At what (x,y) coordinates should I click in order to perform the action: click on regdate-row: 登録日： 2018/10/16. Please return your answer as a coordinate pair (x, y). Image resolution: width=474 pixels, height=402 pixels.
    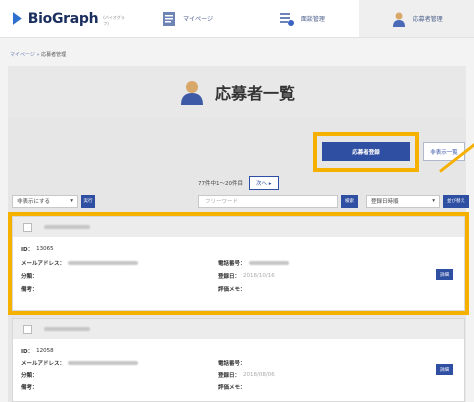
    Looking at the image, I should click on (246, 276).